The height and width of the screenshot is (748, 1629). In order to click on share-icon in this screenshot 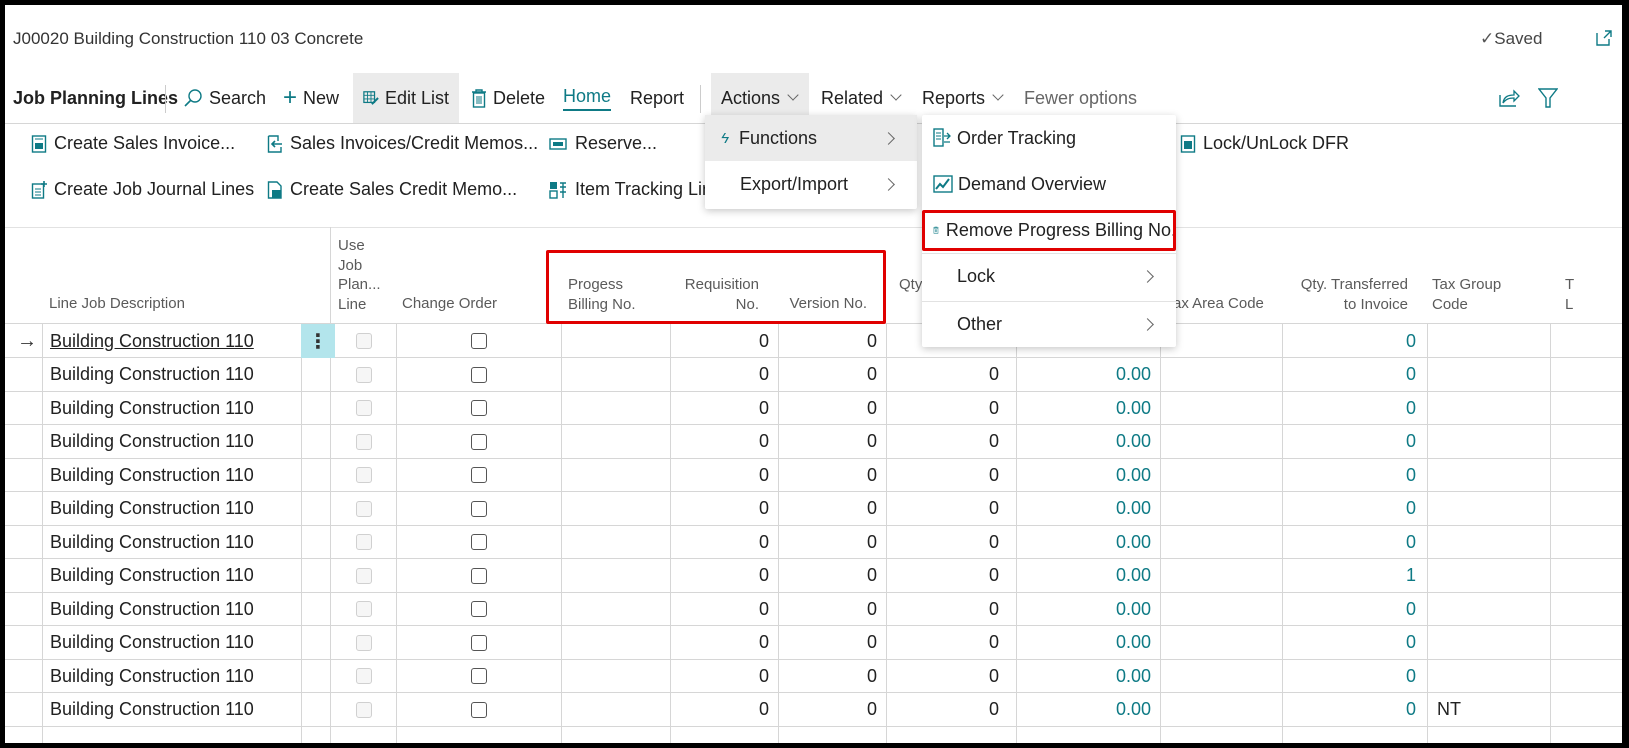, I will do `click(1509, 98)`.